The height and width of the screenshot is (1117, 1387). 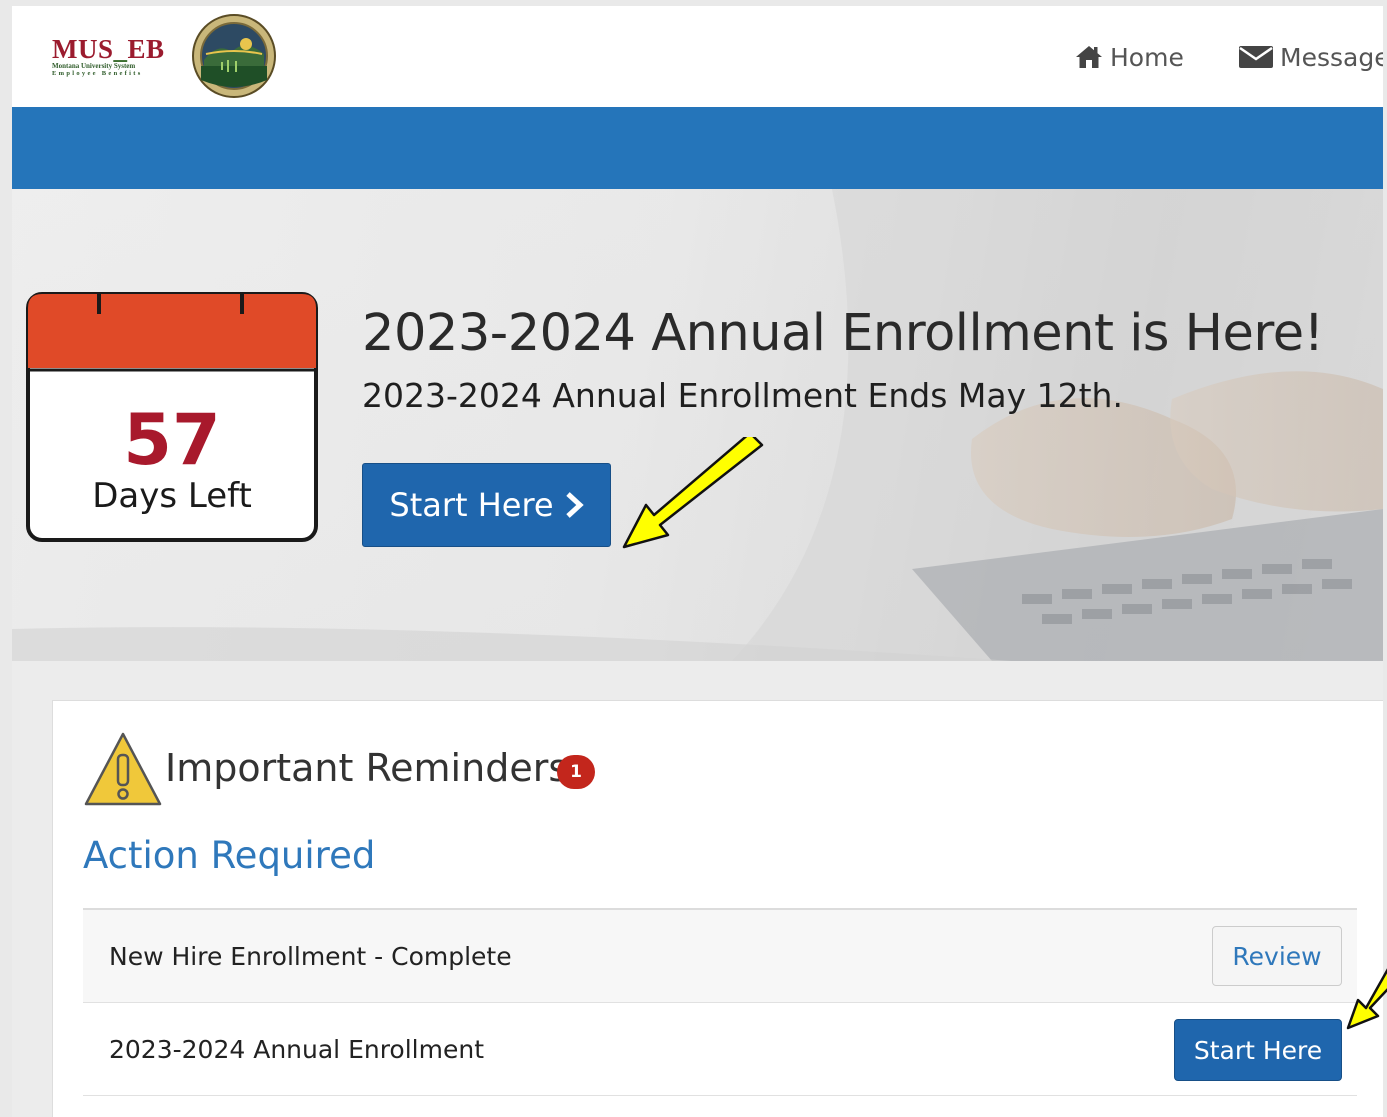 I want to click on header-blue-band, so click(x=697, y=148).